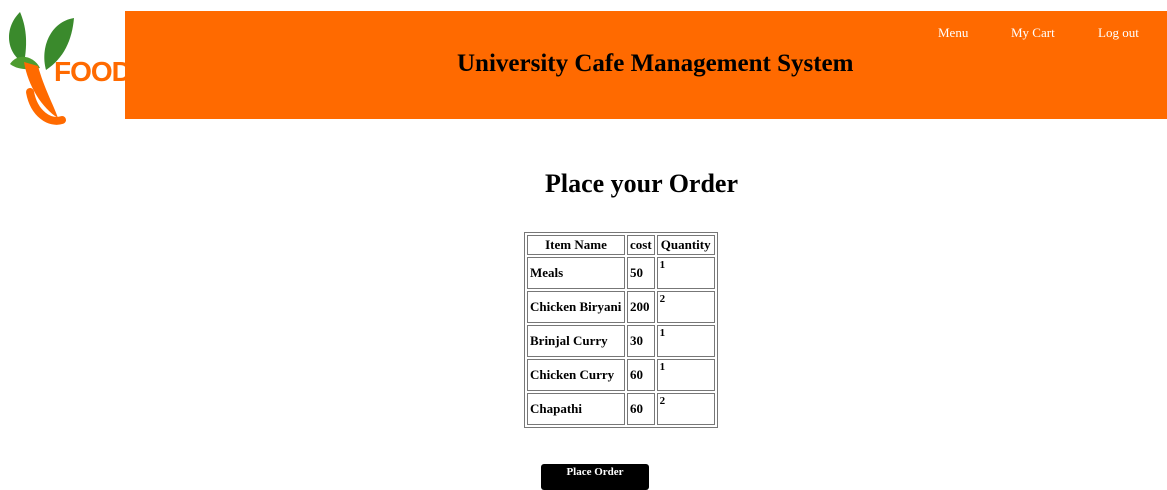  I want to click on item-name-cell: Chicken Biryani, so click(576, 307).